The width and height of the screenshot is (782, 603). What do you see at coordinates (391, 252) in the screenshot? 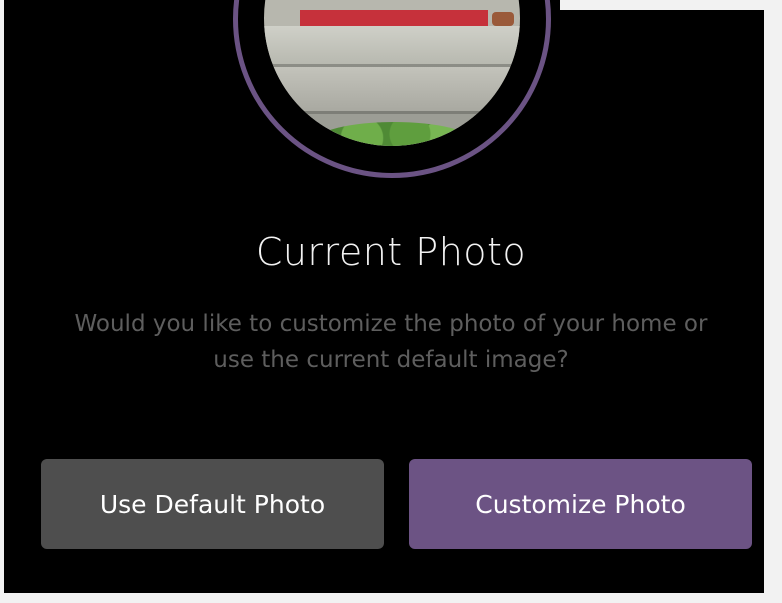
I see `dialog-title: Current Photo` at bounding box center [391, 252].